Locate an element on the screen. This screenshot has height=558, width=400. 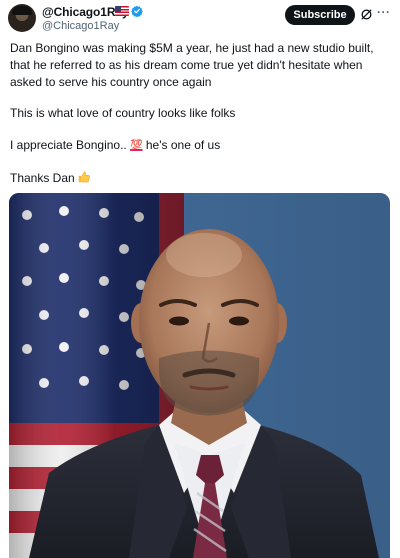
us-flag-icon is located at coordinates (122, 11).